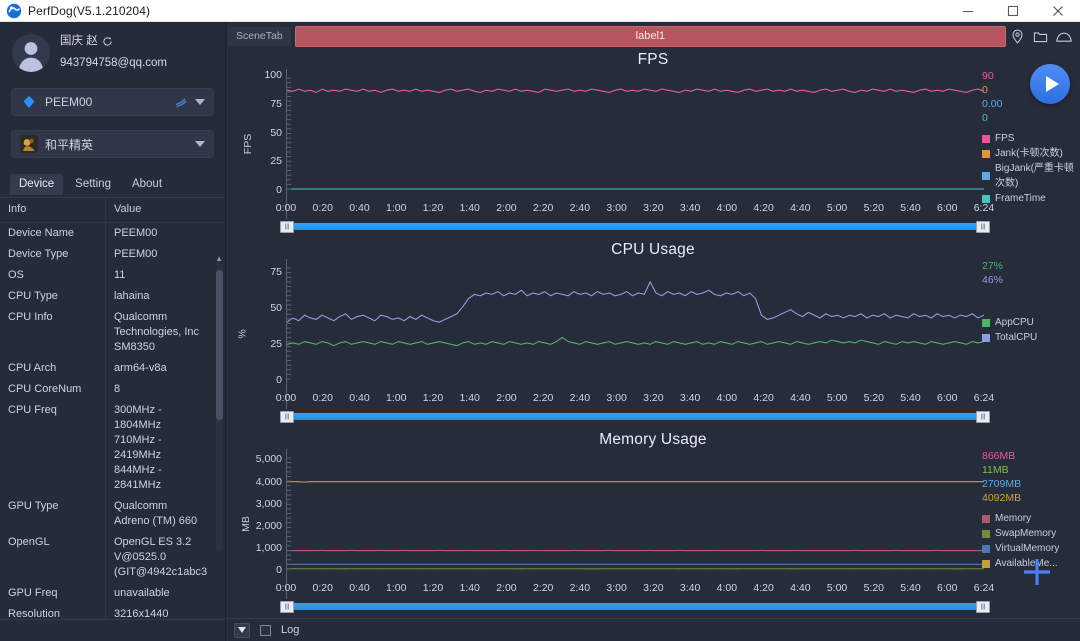 The image size is (1080, 641). I want to click on add-metric-button, so click(1037, 572).